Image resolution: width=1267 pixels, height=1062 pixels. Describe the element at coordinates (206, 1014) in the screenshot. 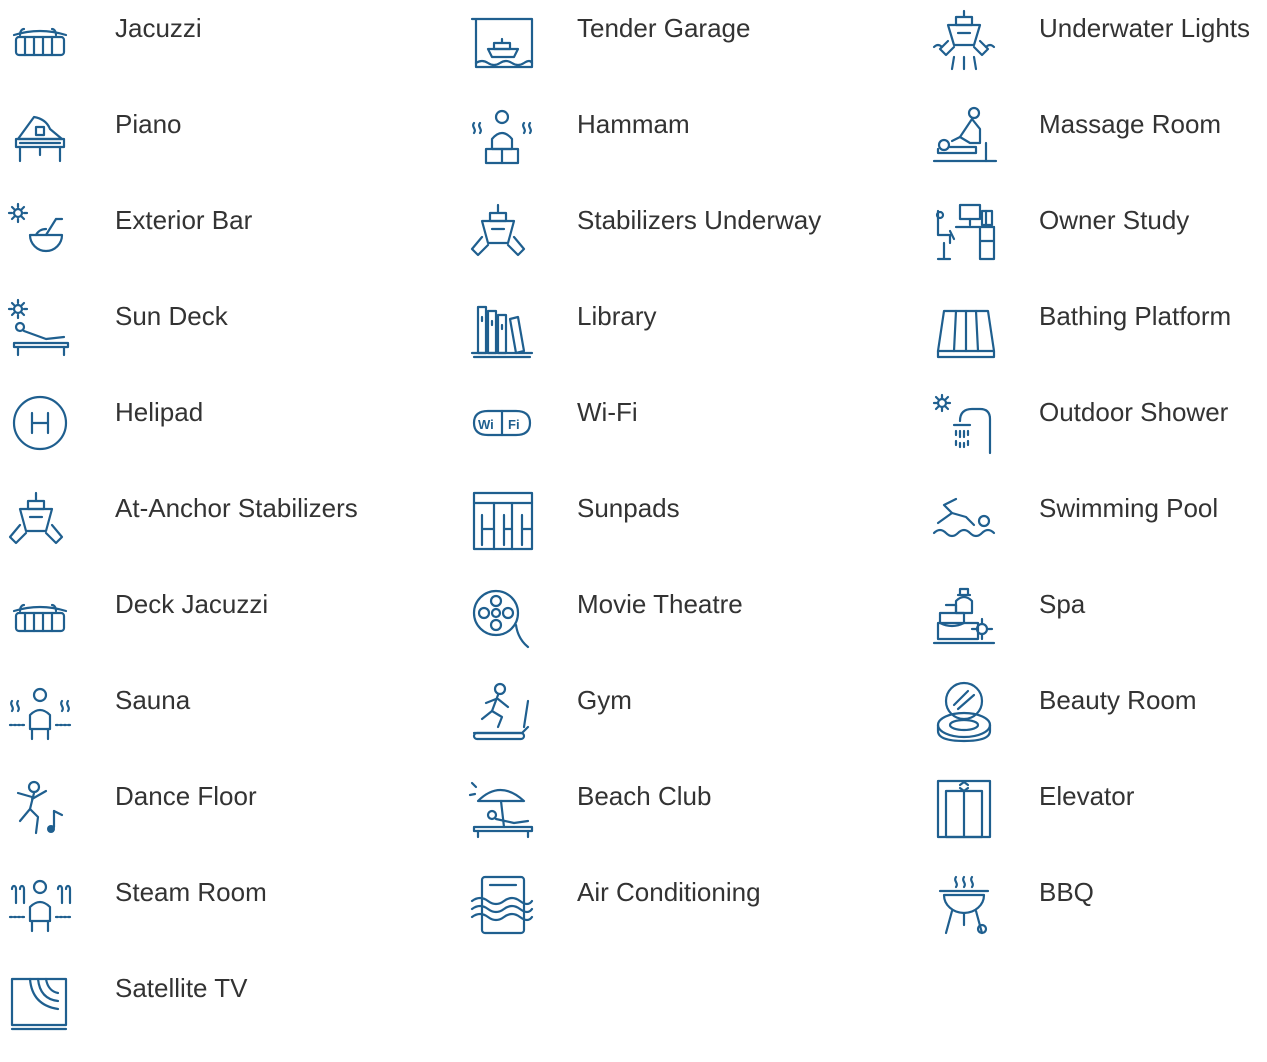

I see `amenity-item: Satellite TV` at that location.